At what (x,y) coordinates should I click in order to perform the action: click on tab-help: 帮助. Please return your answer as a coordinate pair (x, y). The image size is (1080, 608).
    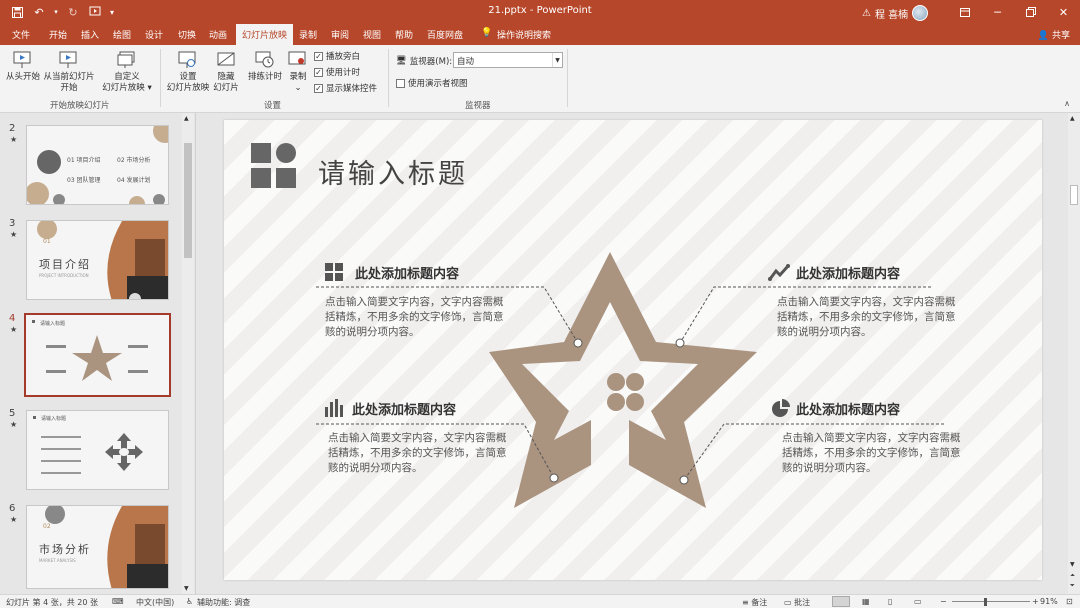
    Looking at the image, I should click on (404, 34).